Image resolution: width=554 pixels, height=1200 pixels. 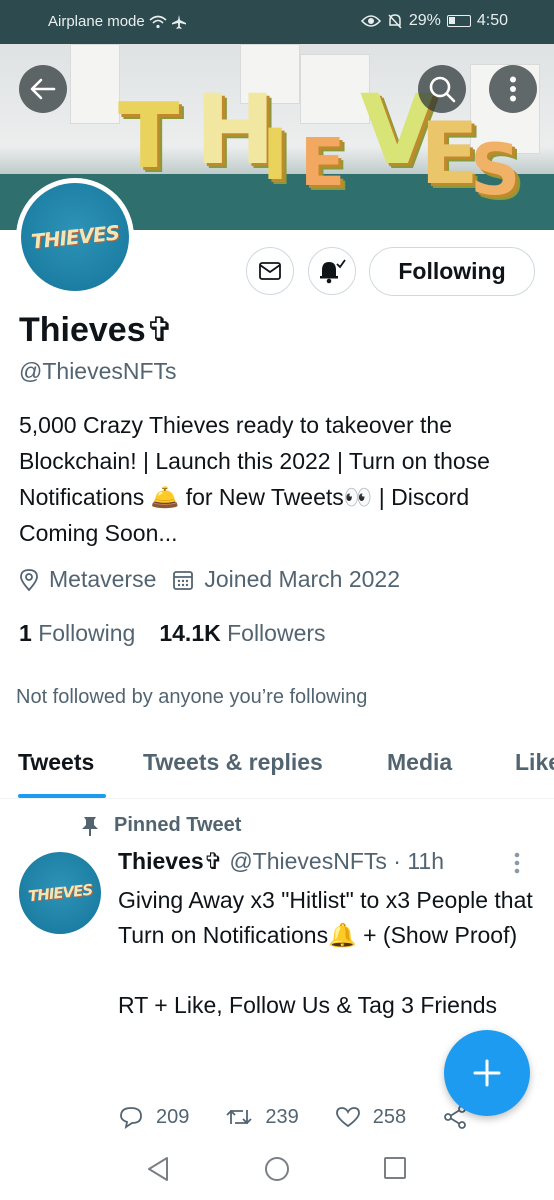 I want to click on bell-check-icon, so click(x=333, y=271).